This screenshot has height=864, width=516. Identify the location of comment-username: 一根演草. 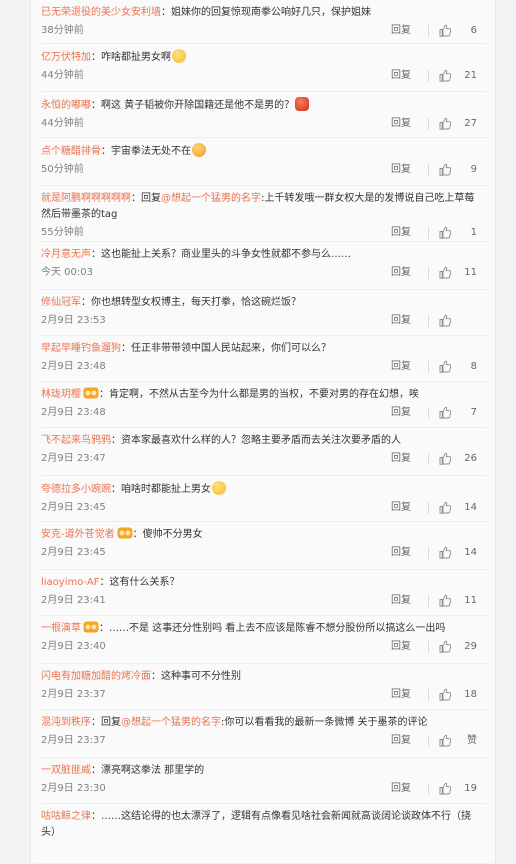
(61, 628).